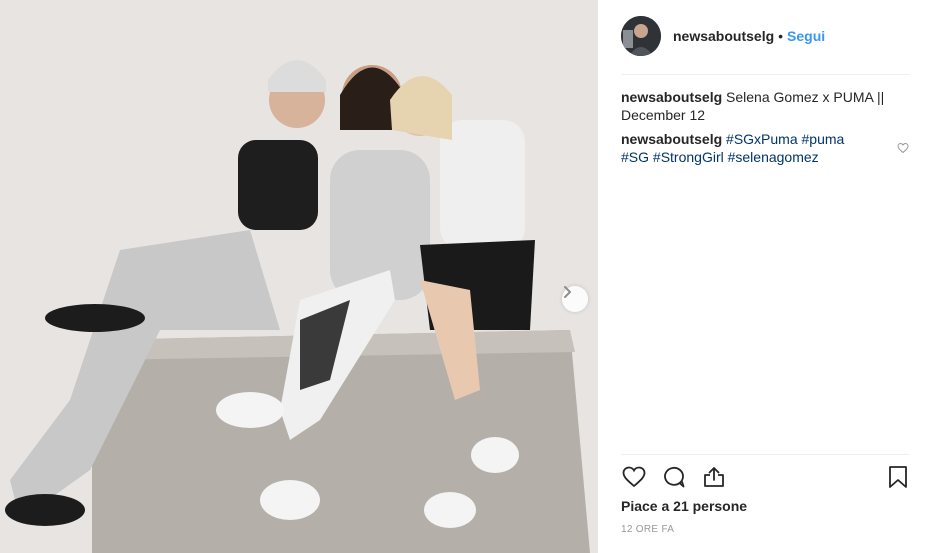 The image size is (930, 553). I want to click on hashtag-link: #SGxPuma, so click(762, 139).